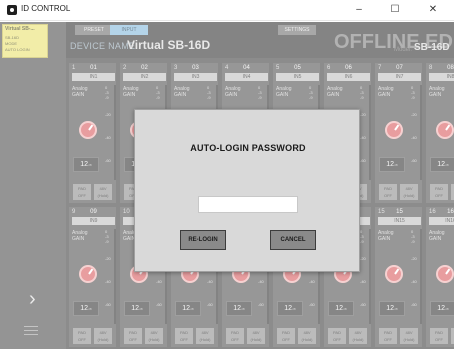 This screenshot has width=454, height=349. I want to click on password-input, so click(248, 204).